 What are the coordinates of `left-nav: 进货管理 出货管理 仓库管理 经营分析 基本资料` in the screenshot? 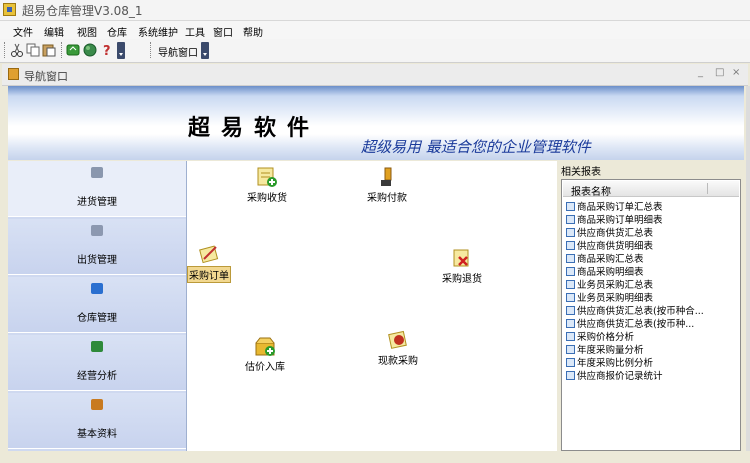 It's located at (97, 306).